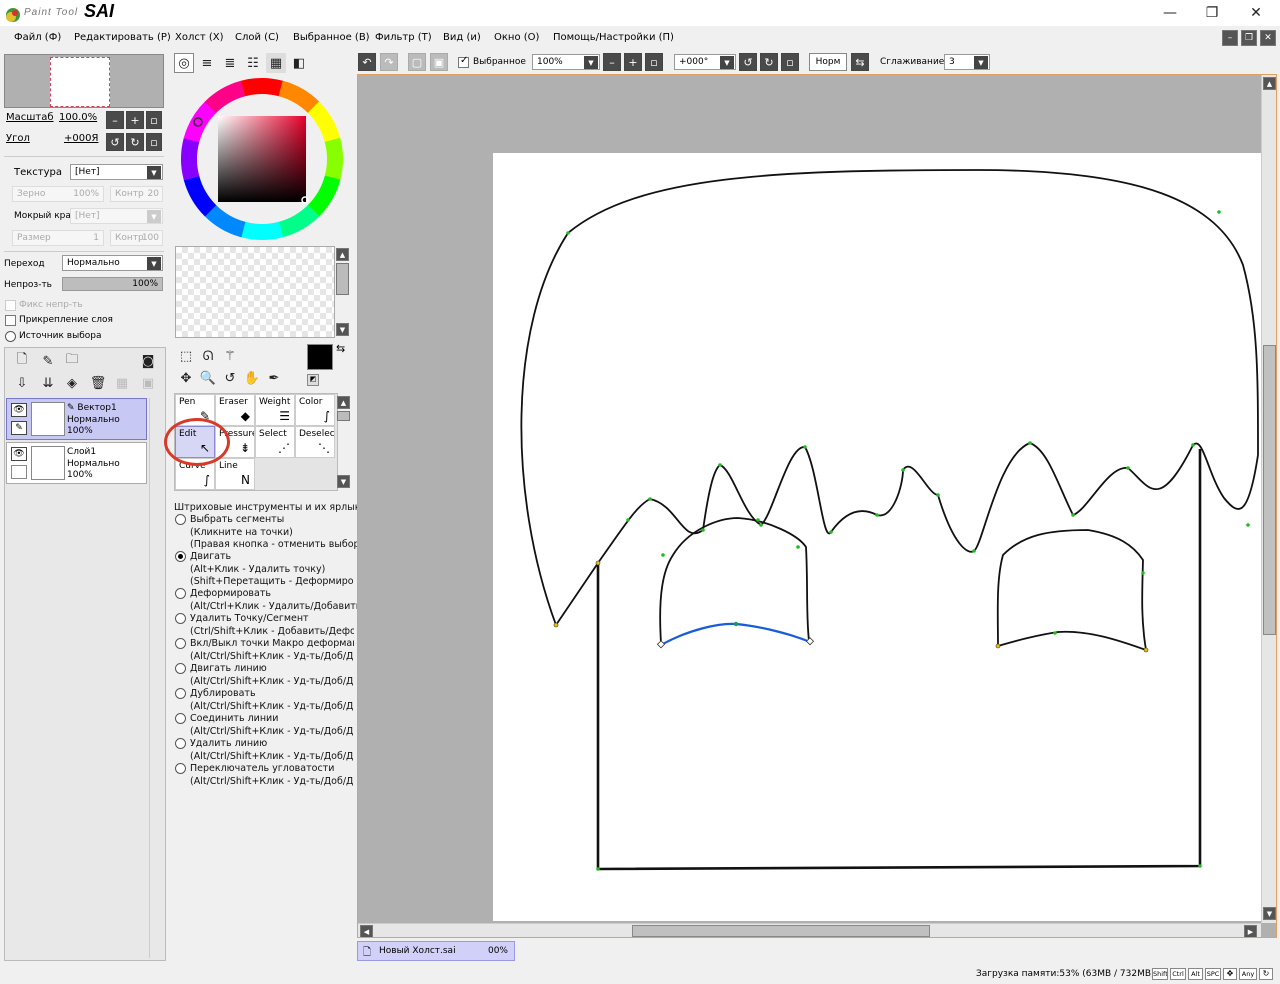 The width and height of the screenshot is (1280, 984). What do you see at coordinates (566, 62) in the screenshot?
I see `zoom-select: 100% ▼` at bounding box center [566, 62].